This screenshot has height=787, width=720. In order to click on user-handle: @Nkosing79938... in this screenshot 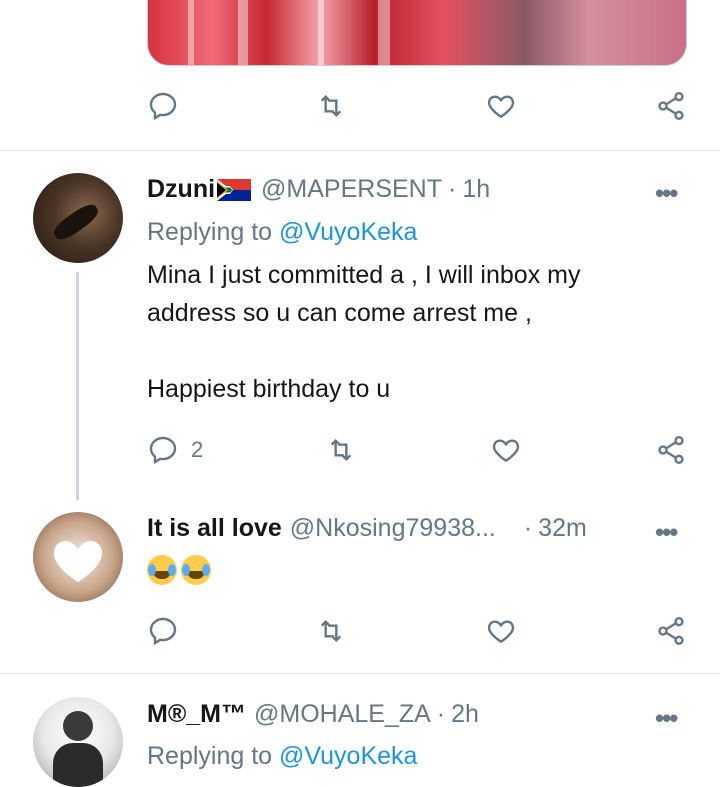, I will do `click(393, 528)`.